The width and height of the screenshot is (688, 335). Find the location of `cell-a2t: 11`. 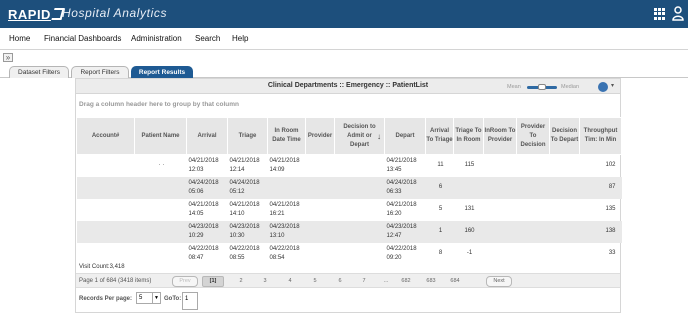

cell-a2t: 11 is located at coordinates (440, 165).